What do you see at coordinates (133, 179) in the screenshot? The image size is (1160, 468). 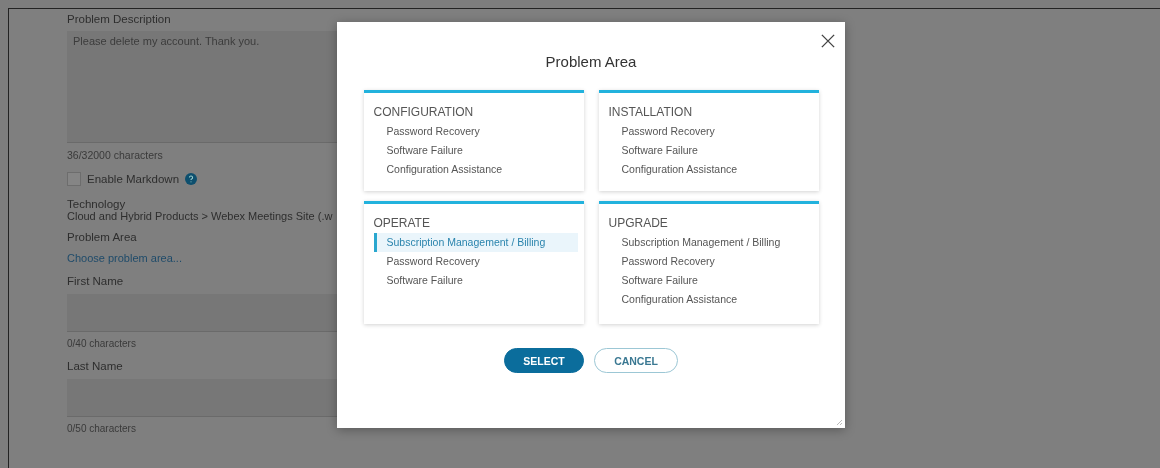 I see `checkbox-label: Enable Markdown` at bounding box center [133, 179].